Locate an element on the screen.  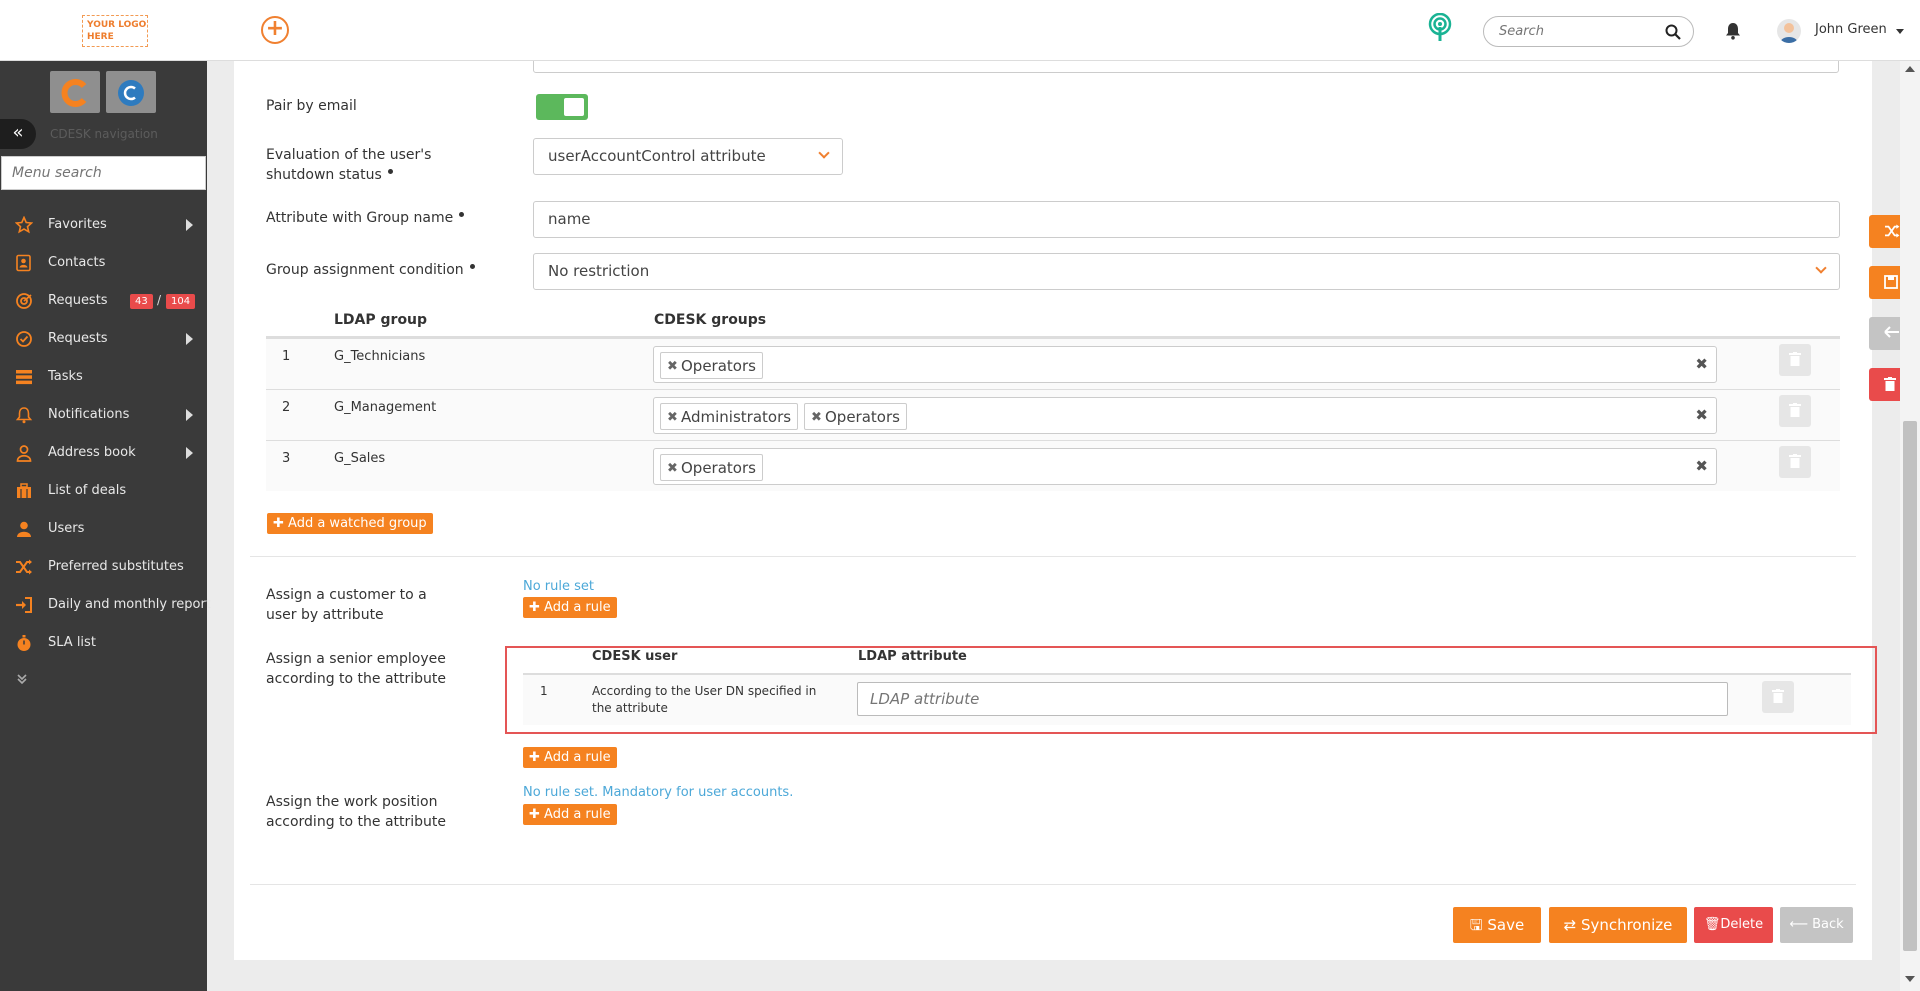
chevron-down-icon is located at coordinates (1821, 268).